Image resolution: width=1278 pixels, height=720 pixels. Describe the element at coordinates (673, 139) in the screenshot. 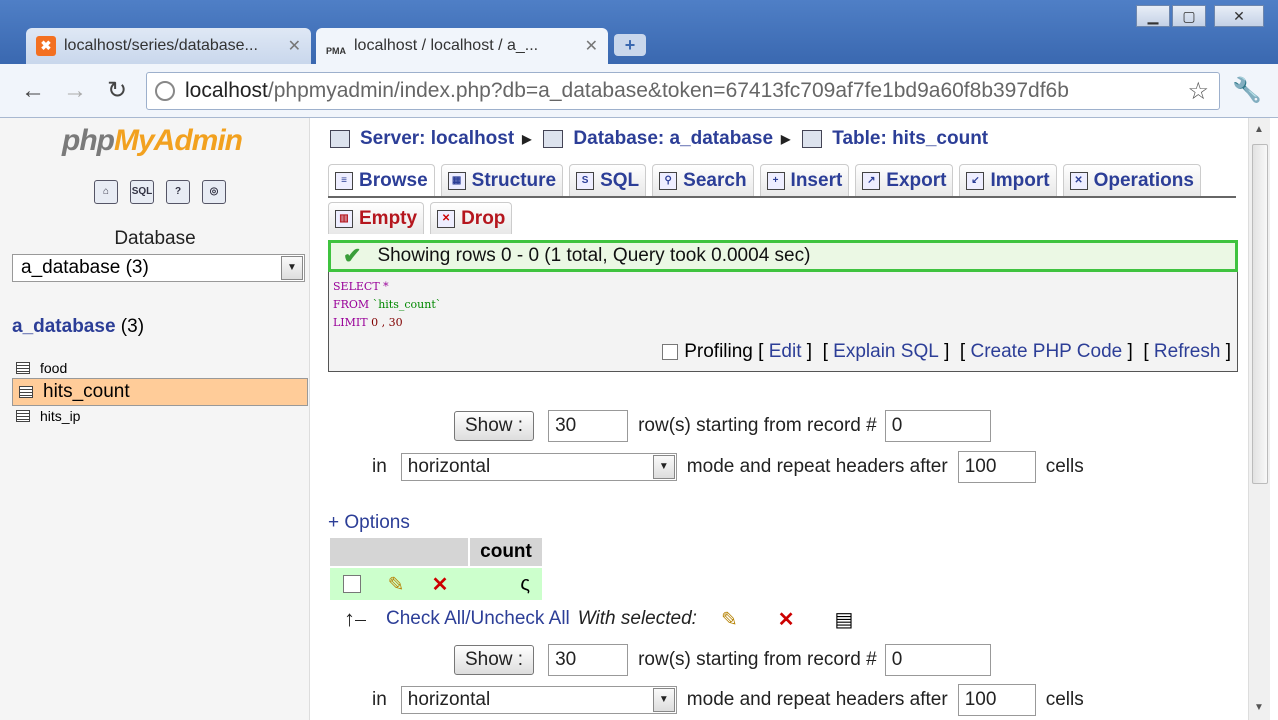

I see `breadcrumb-database: Database: a_database` at that location.